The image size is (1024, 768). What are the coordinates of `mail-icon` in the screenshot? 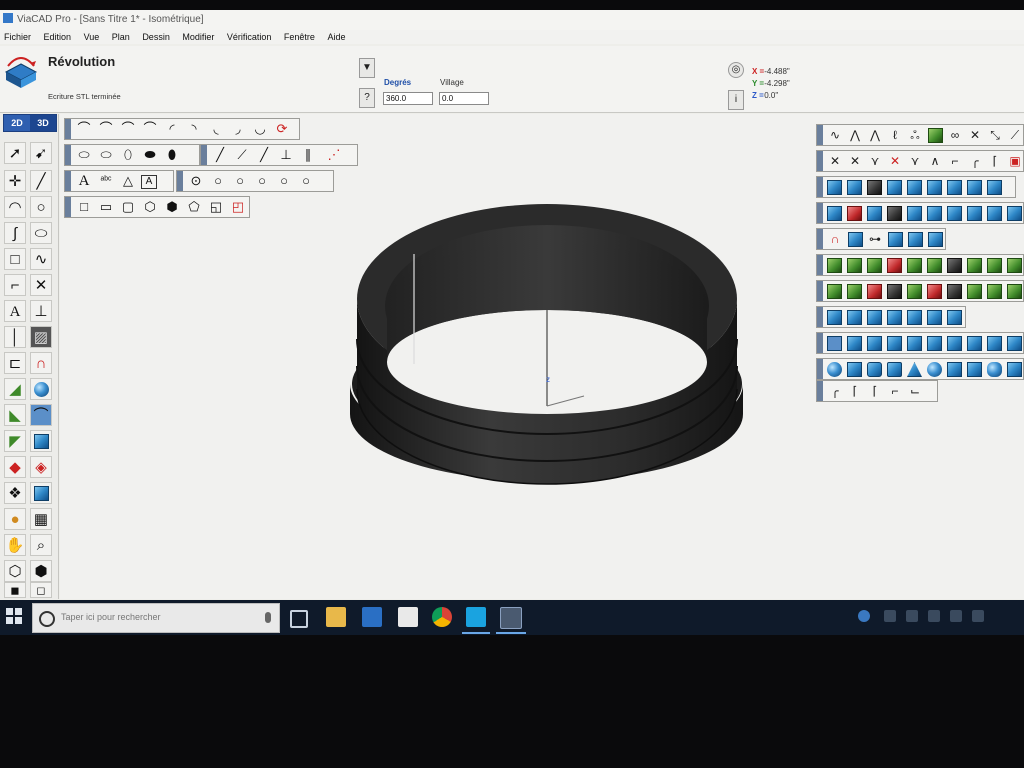 It's located at (408, 617).